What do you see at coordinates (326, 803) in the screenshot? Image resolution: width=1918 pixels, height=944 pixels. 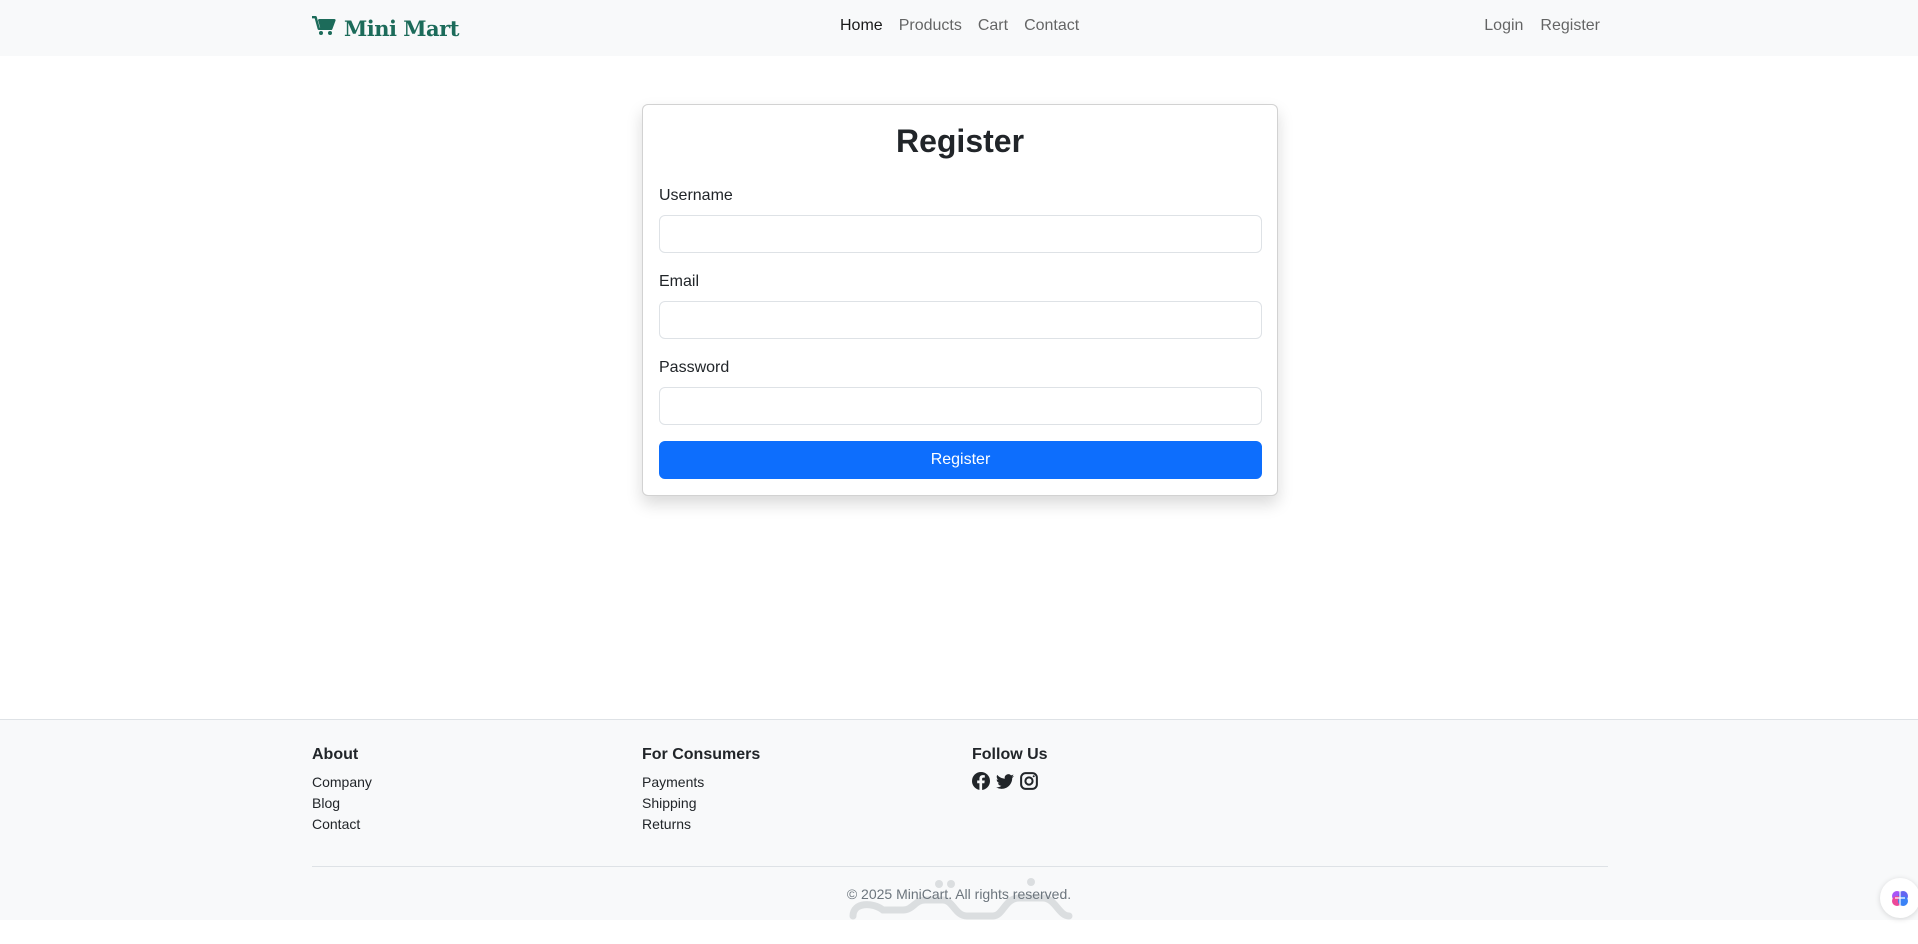 I see `footer-link-blog: Blog` at bounding box center [326, 803].